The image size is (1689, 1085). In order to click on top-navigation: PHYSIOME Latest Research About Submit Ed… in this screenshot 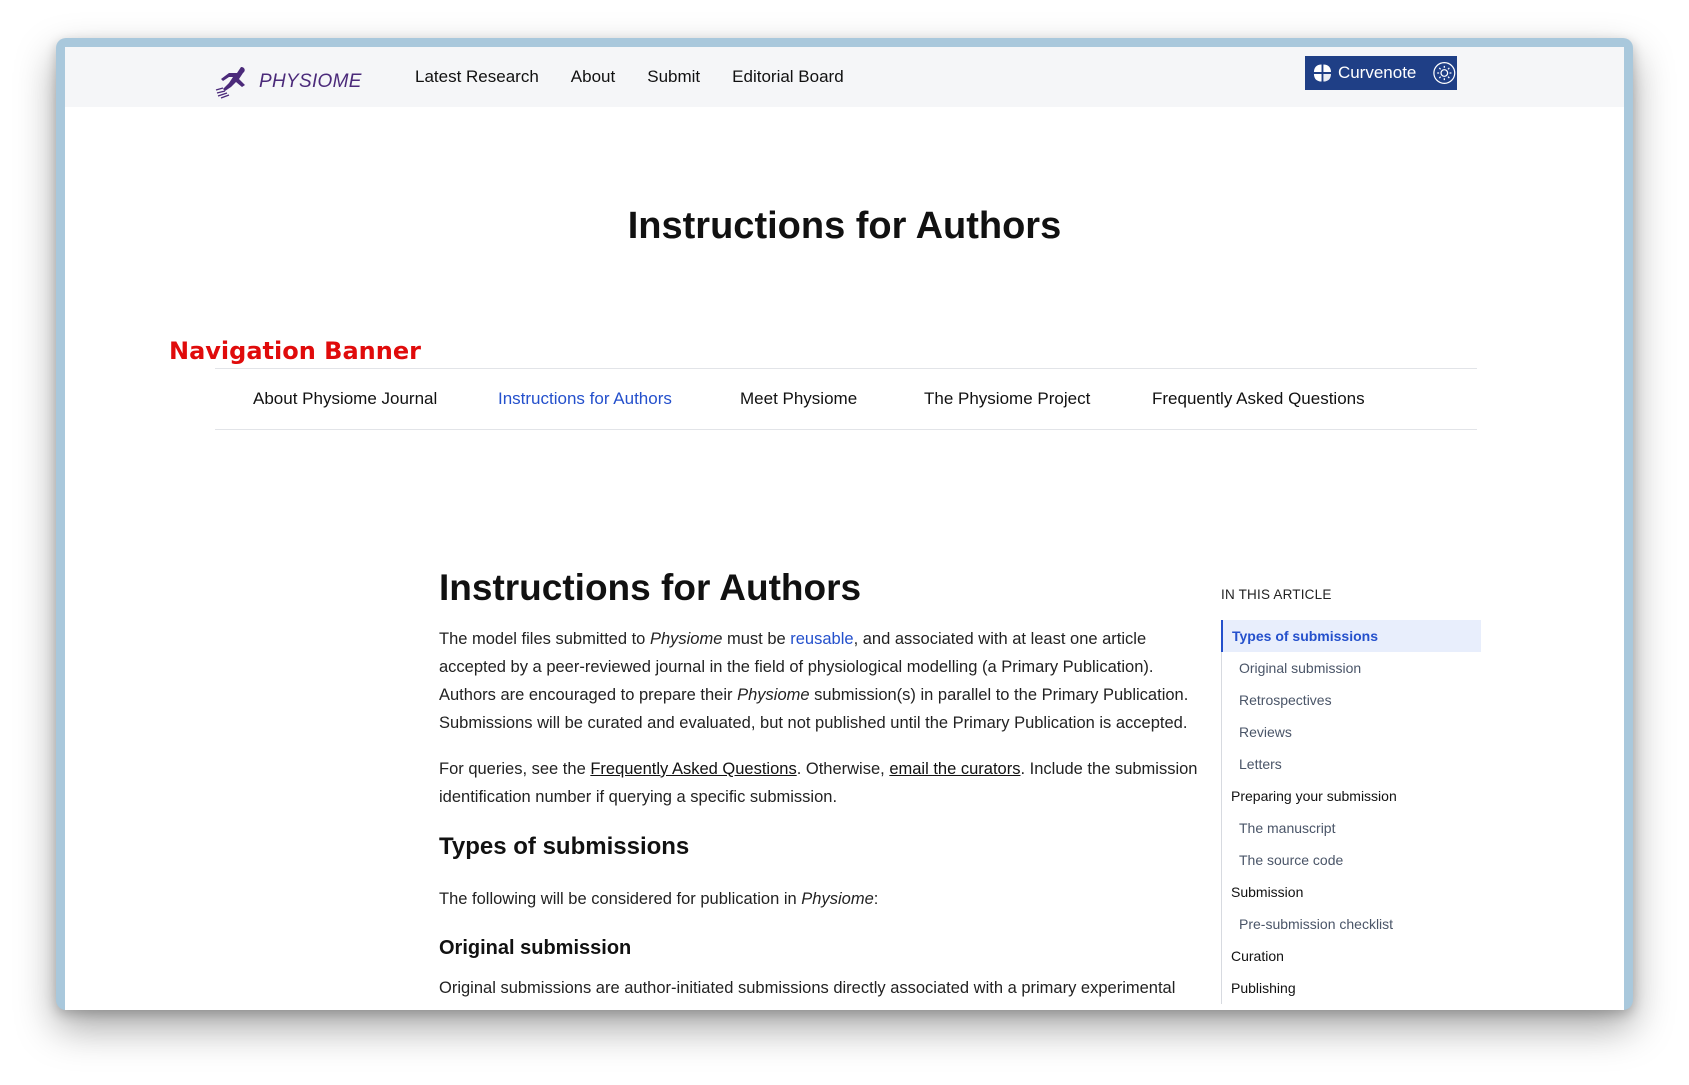, I will do `click(844, 77)`.